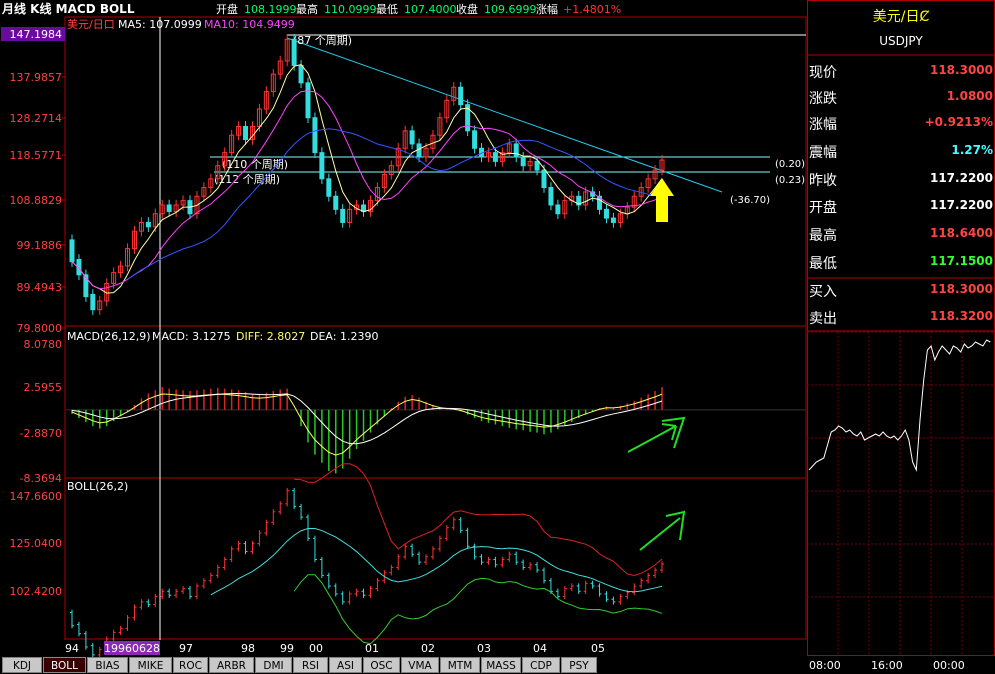 The image size is (995, 674). What do you see at coordinates (420, 665) in the screenshot?
I see `tab-vma: VMA` at bounding box center [420, 665].